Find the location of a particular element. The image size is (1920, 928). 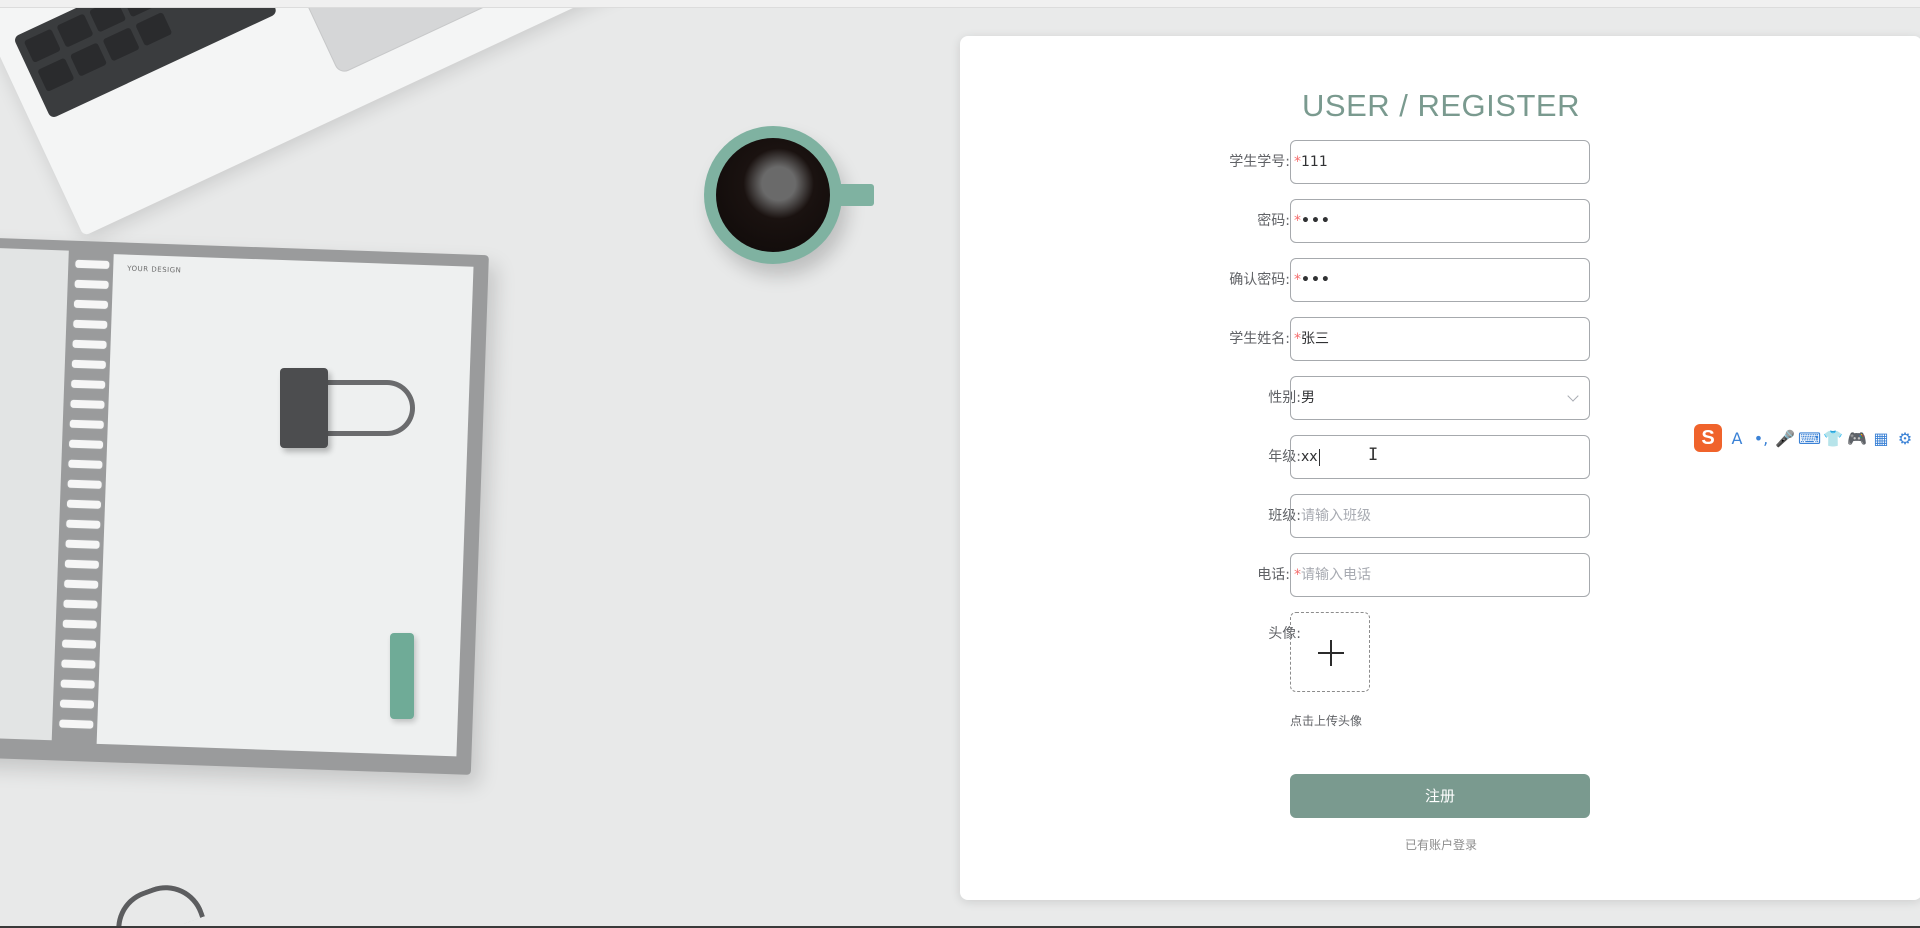

ime-settings-icon: ⚙ is located at coordinates (1905, 439).